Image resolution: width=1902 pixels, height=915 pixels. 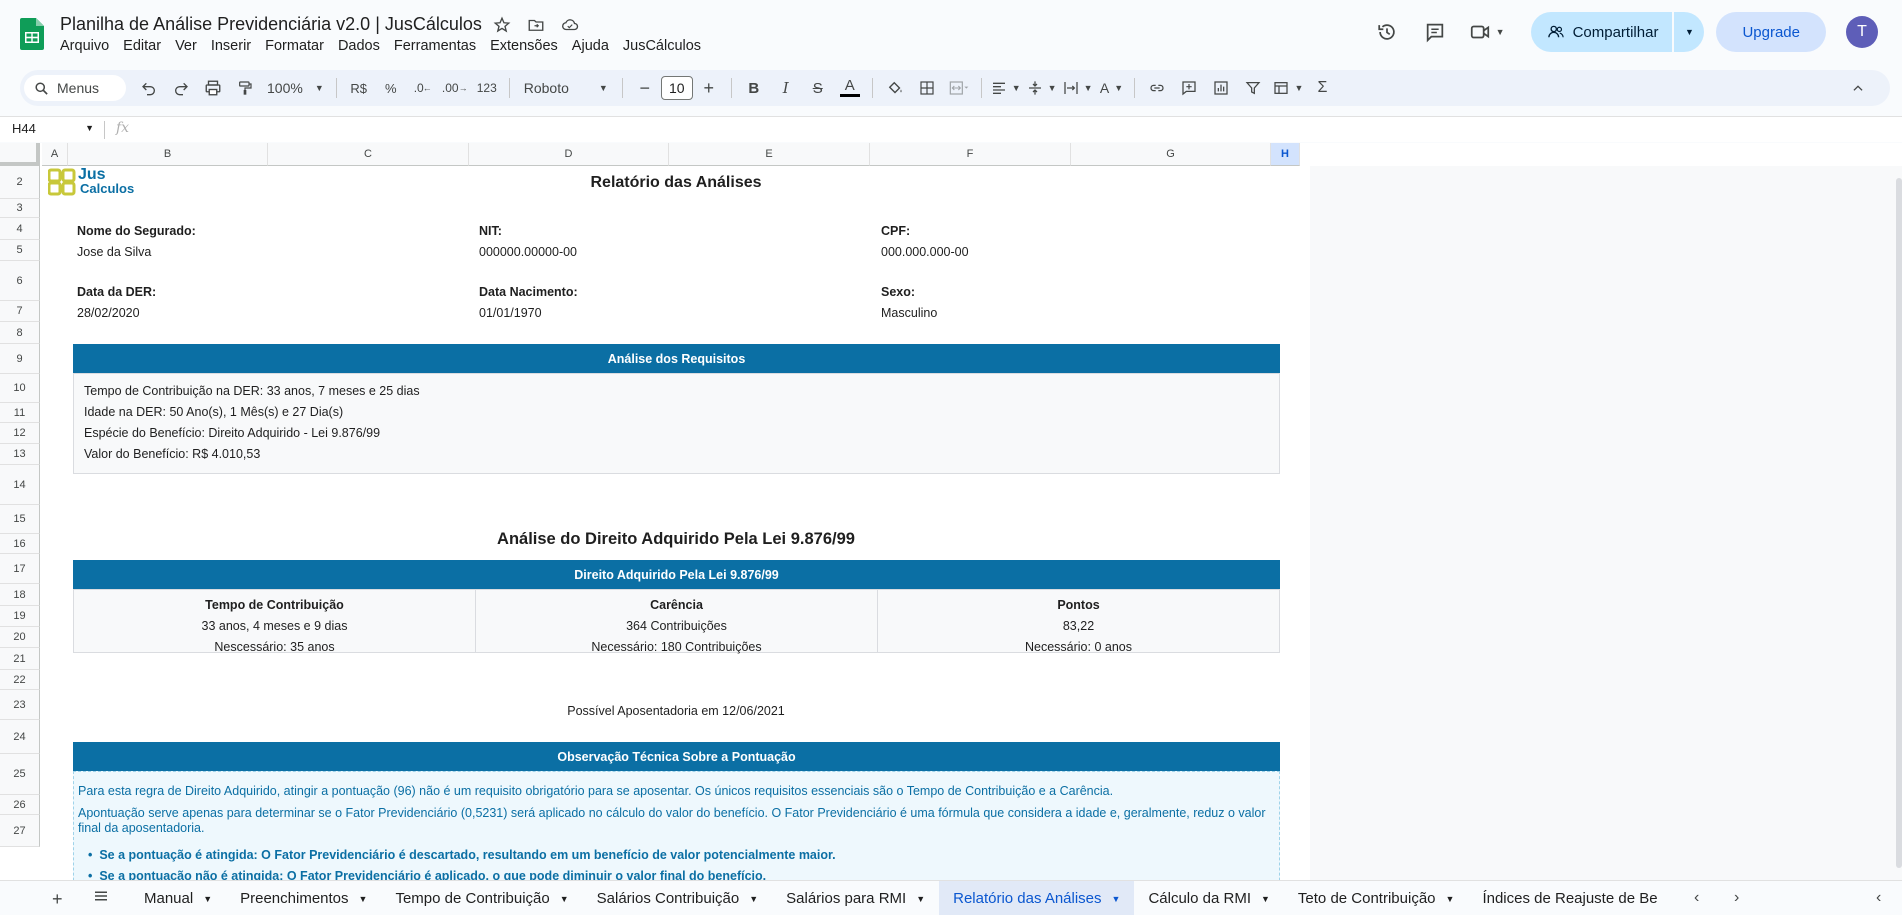 I want to click on row-header: 14, so click(x=20, y=485).